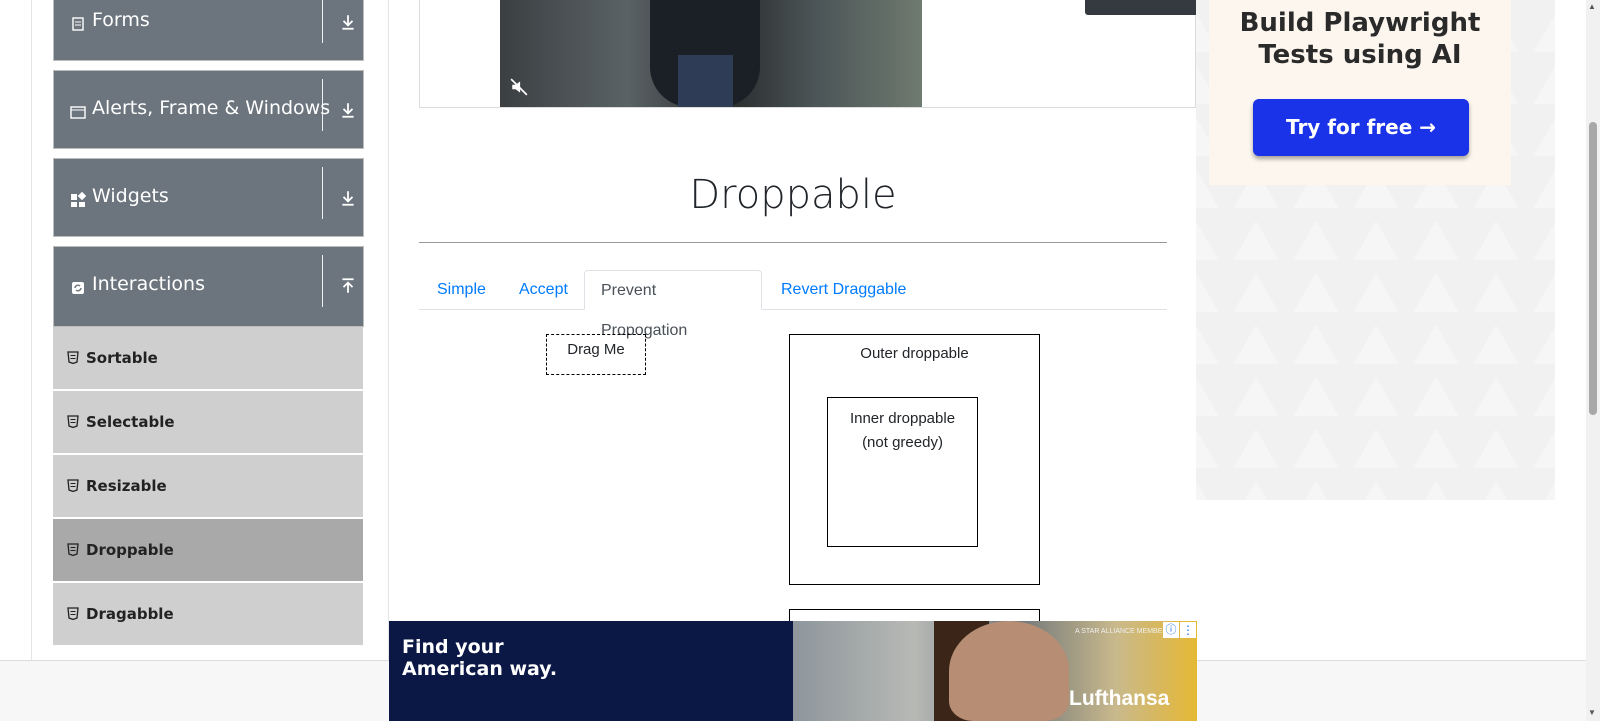  I want to click on ad-title-line: Tests using AI, so click(1360, 55).